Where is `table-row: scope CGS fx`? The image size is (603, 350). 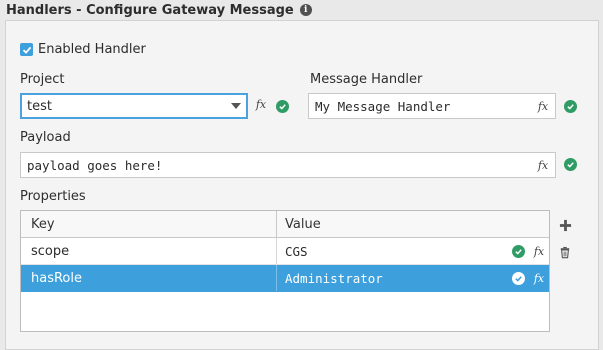 table-row: scope CGS fx is located at coordinates (285, 251).